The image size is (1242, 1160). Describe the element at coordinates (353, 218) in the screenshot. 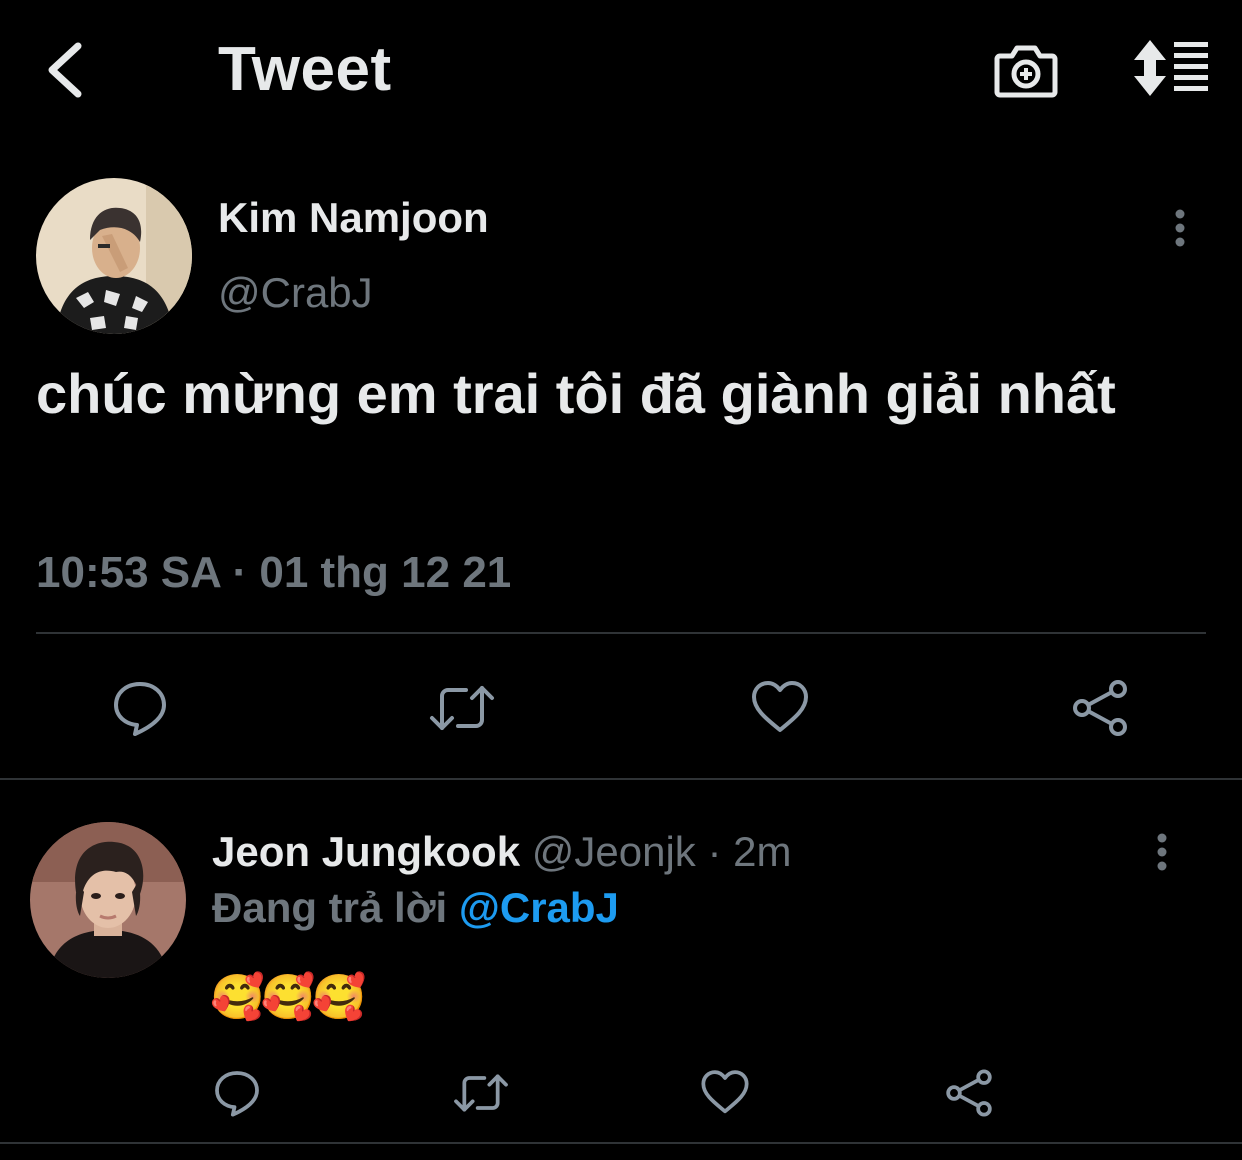

I see `author-display-name: Kim Namjoon` at that location.